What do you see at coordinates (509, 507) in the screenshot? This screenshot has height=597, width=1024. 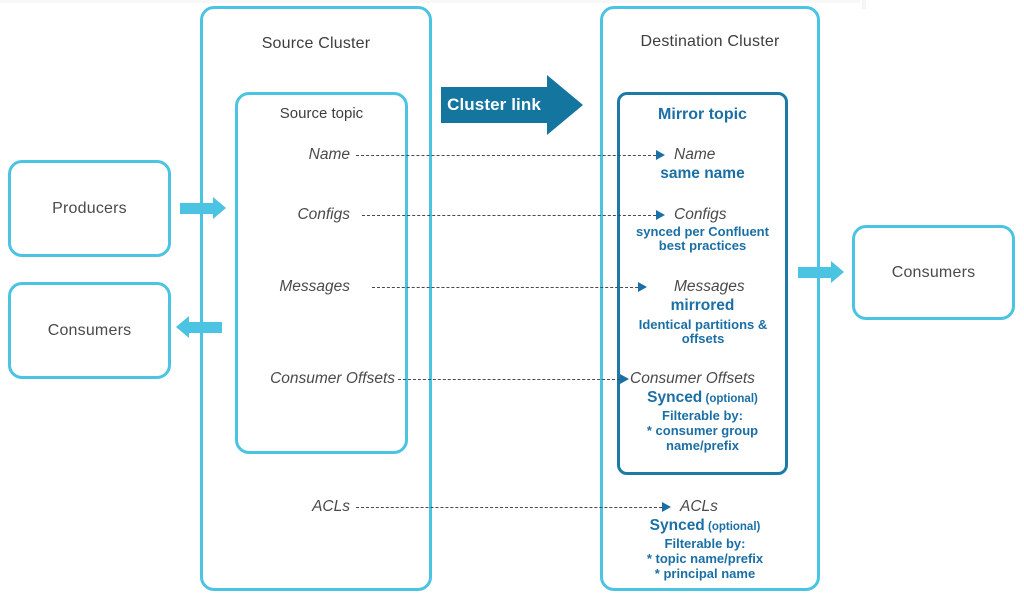 I see `connector-acls` at bounding box center [509, 507].